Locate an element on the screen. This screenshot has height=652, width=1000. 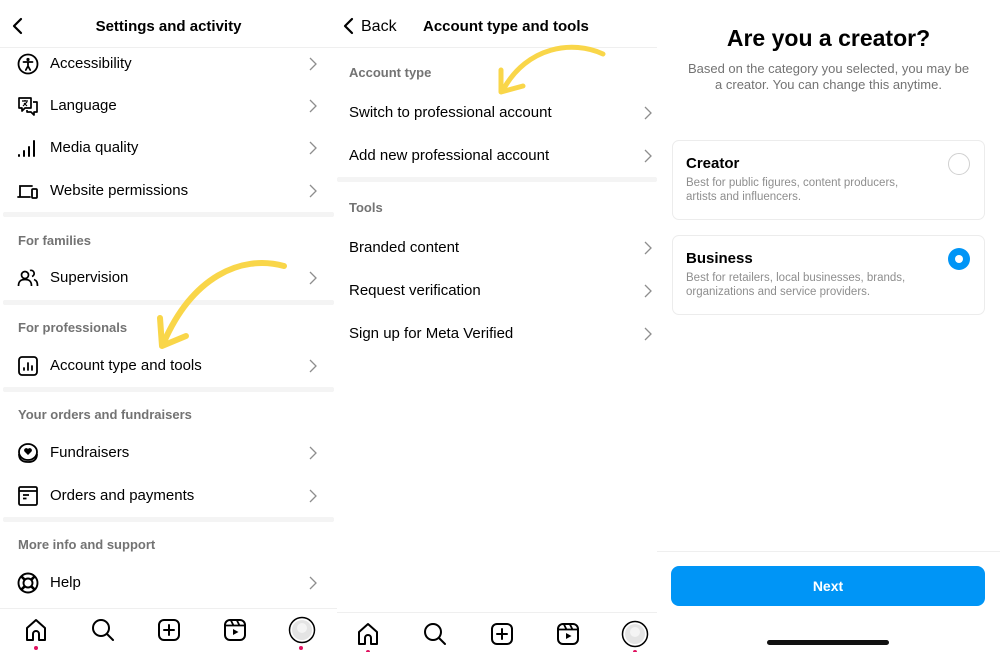
page-title: Are you a creator? is located at coordinates (828, 38).